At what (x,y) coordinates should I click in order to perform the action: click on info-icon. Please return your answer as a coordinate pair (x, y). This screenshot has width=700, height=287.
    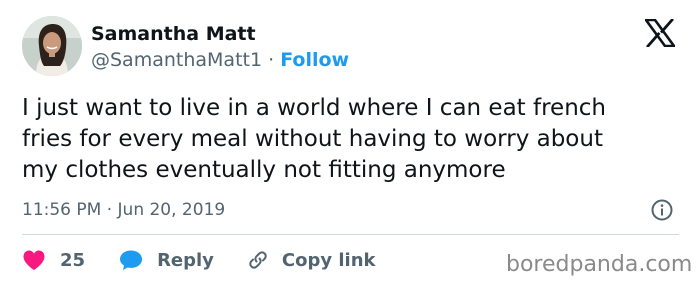
    Looking at the image, I should click on (662, 210).